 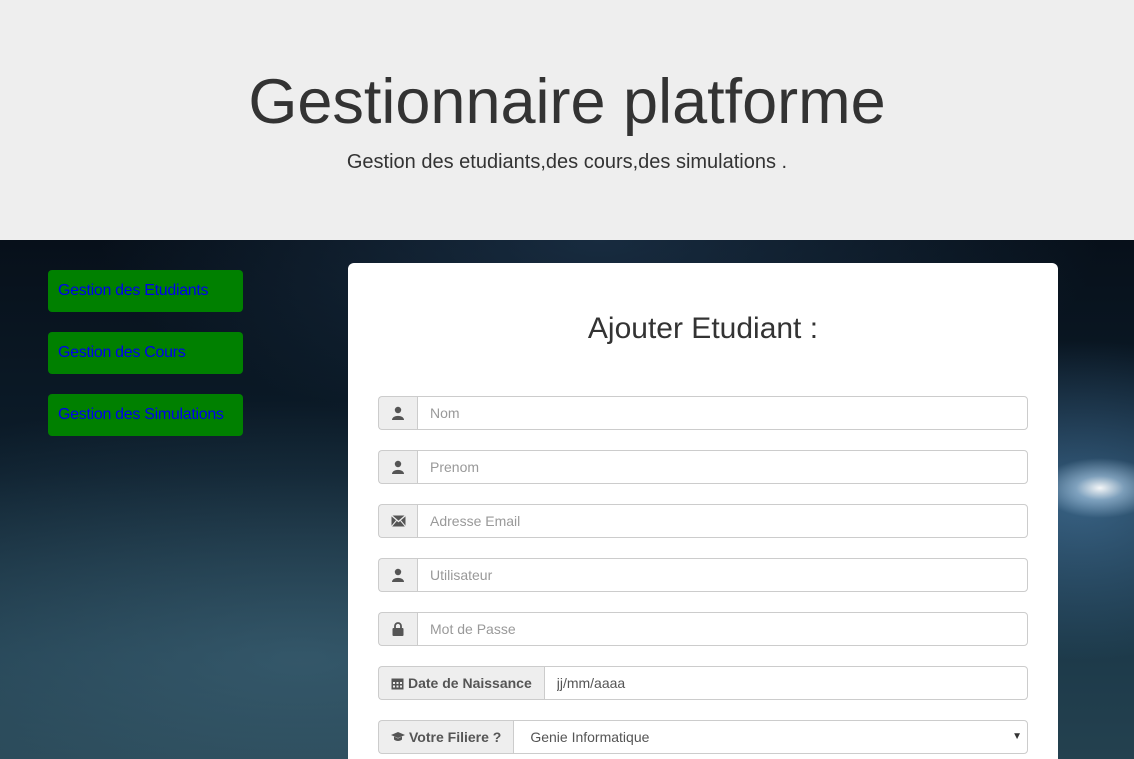 What do you see at coordinates (785, 683) in the screenshot?
I see `birthdate-input` at bounding box center [785, 683].